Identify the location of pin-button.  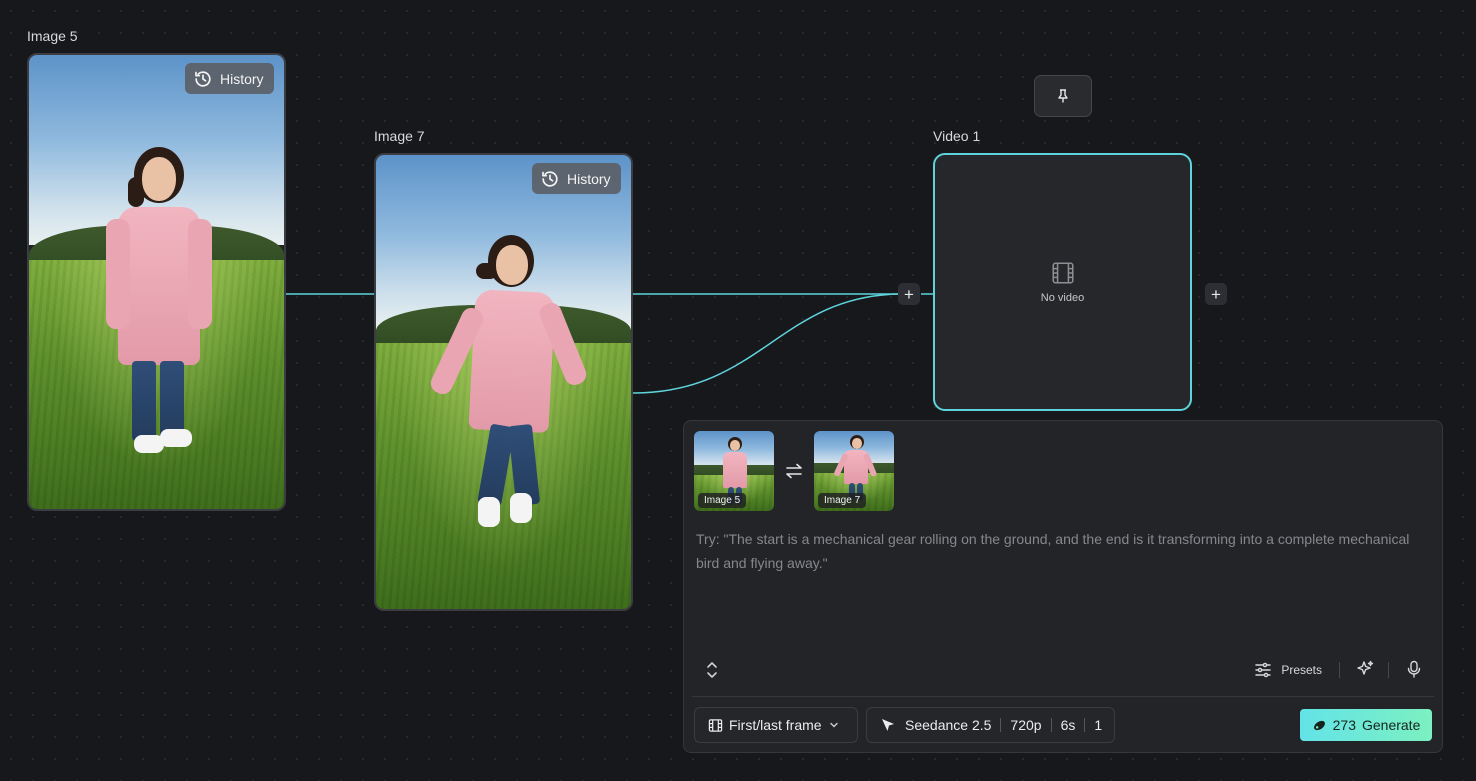
(1063, 96).